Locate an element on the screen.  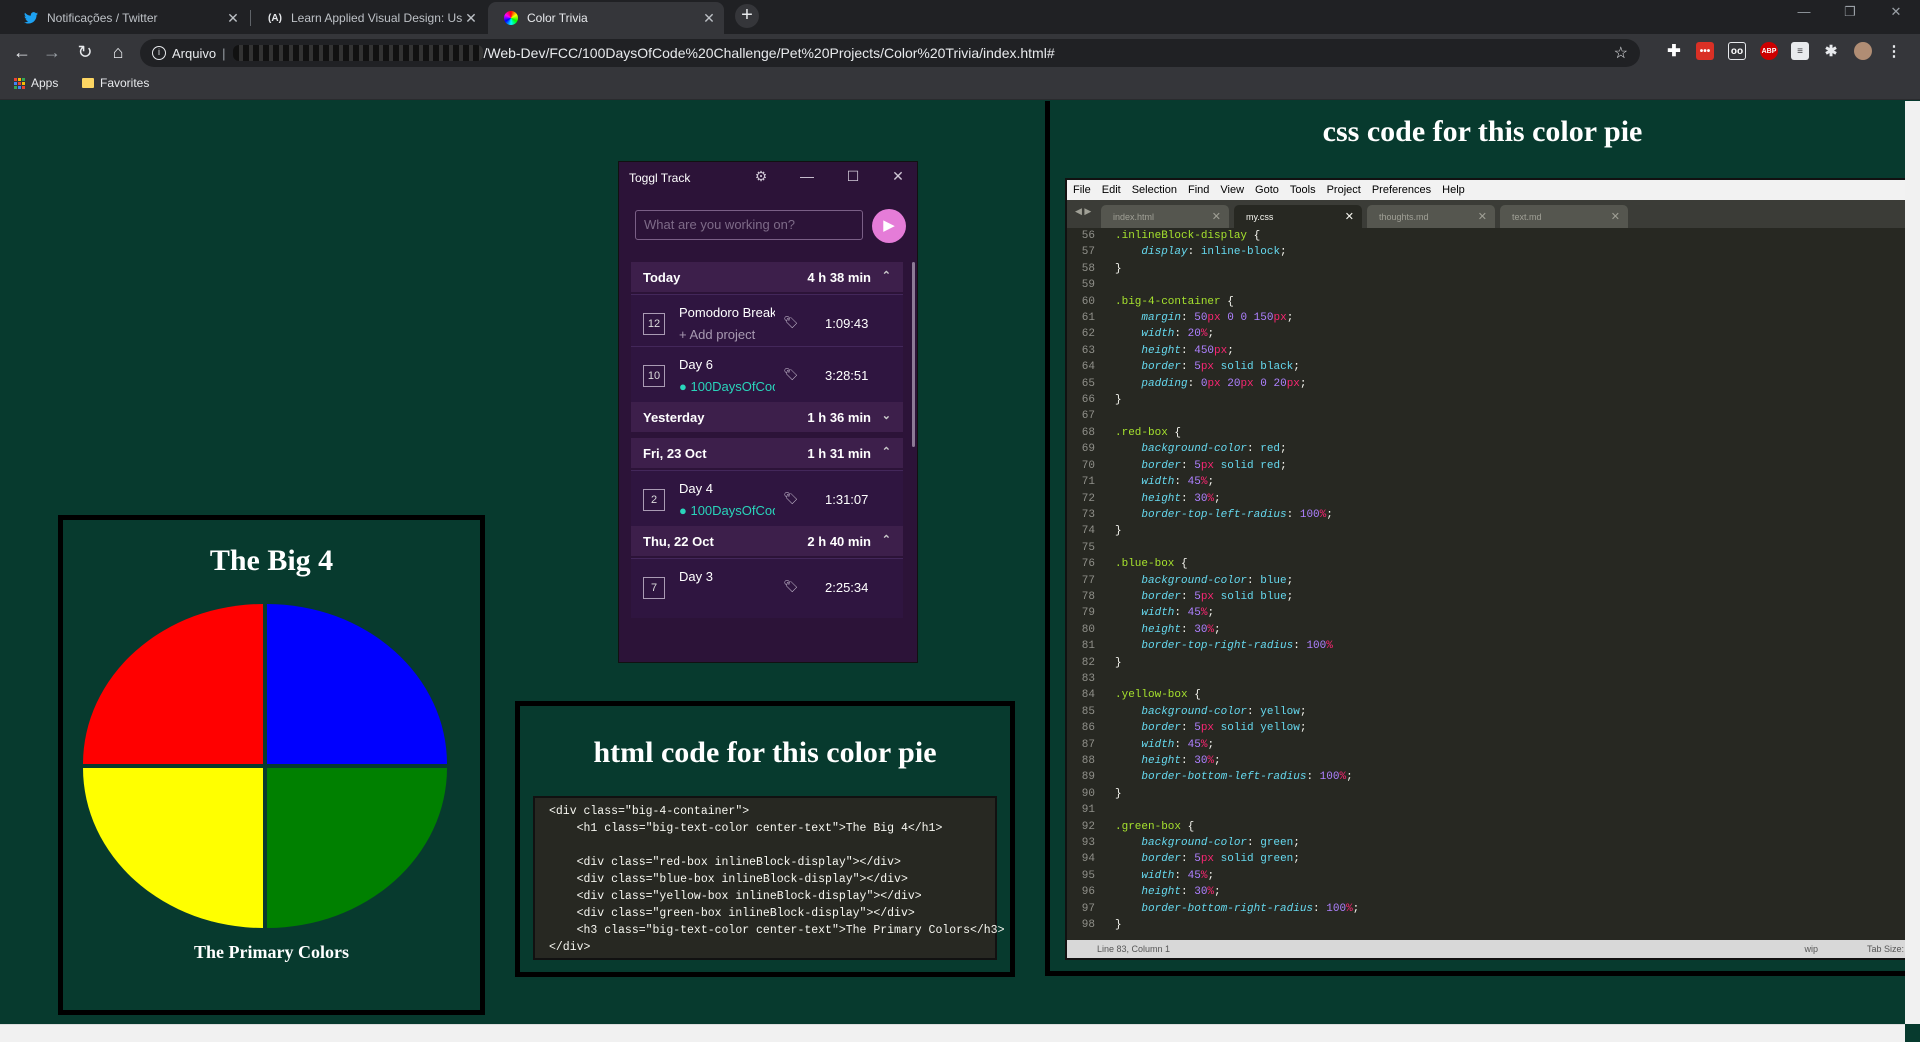
day-group-header: Thu, 22 Oct 2 h 40 min ⌃ is located at coordinates (767, 541).